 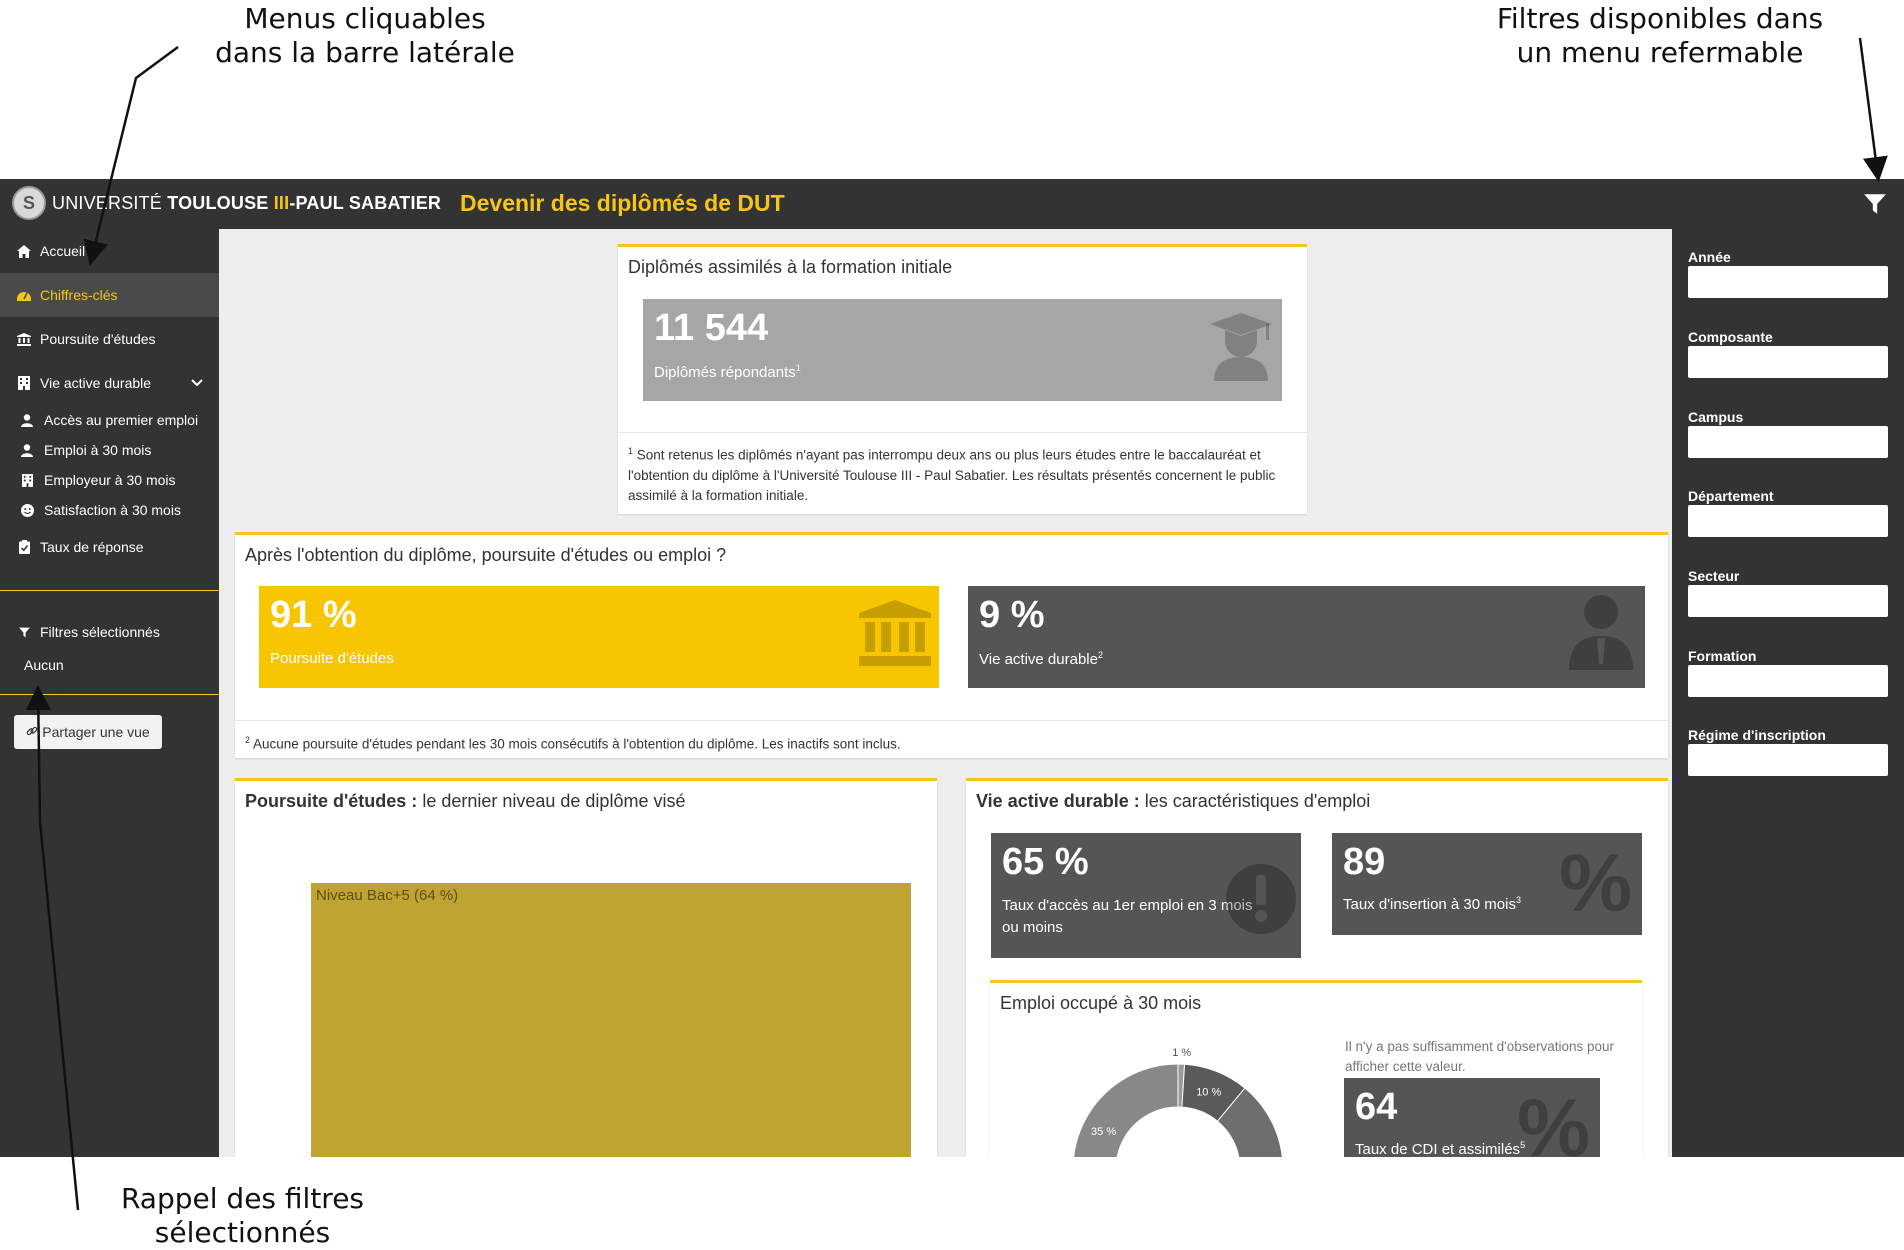 I want to click on chevron-down-icon, so click(x=197, y=383).